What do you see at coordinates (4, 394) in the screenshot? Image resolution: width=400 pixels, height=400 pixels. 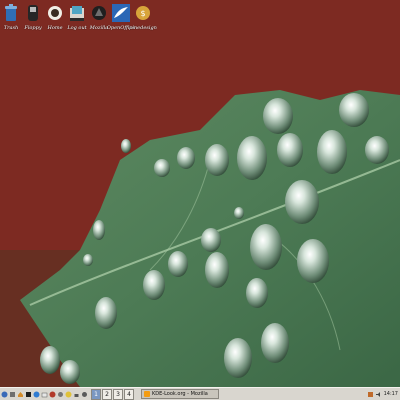 I see `kde-menu-icon` at bounding box center [4, 394].